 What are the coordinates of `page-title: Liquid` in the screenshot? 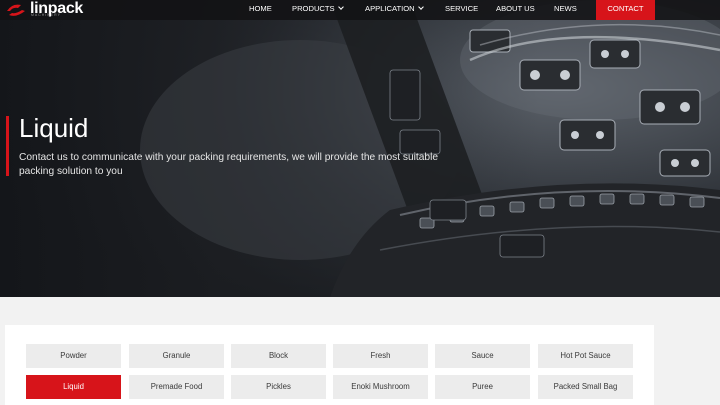 It's located at (54, 128).